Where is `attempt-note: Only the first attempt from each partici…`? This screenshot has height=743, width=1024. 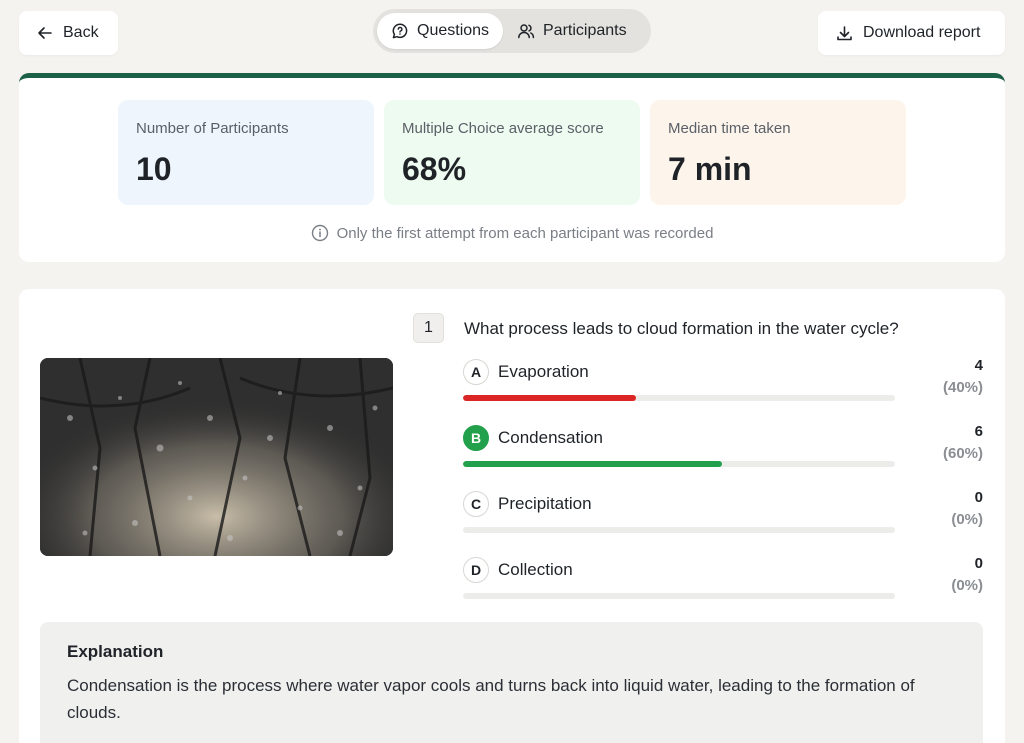
attempt-note: Only the first attempt from each partici… is located at coordinates (512, 233).